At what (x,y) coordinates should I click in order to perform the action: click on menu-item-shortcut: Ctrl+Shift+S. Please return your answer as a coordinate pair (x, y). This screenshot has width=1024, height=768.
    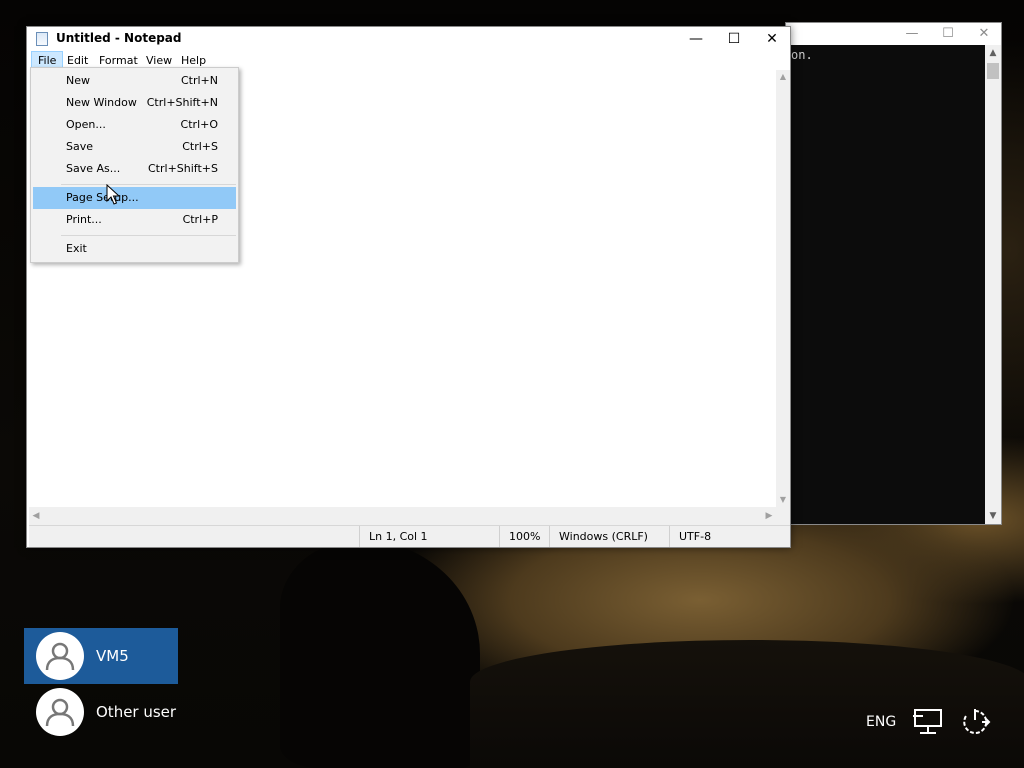
    Looking at the image, I should click on (183, 168).